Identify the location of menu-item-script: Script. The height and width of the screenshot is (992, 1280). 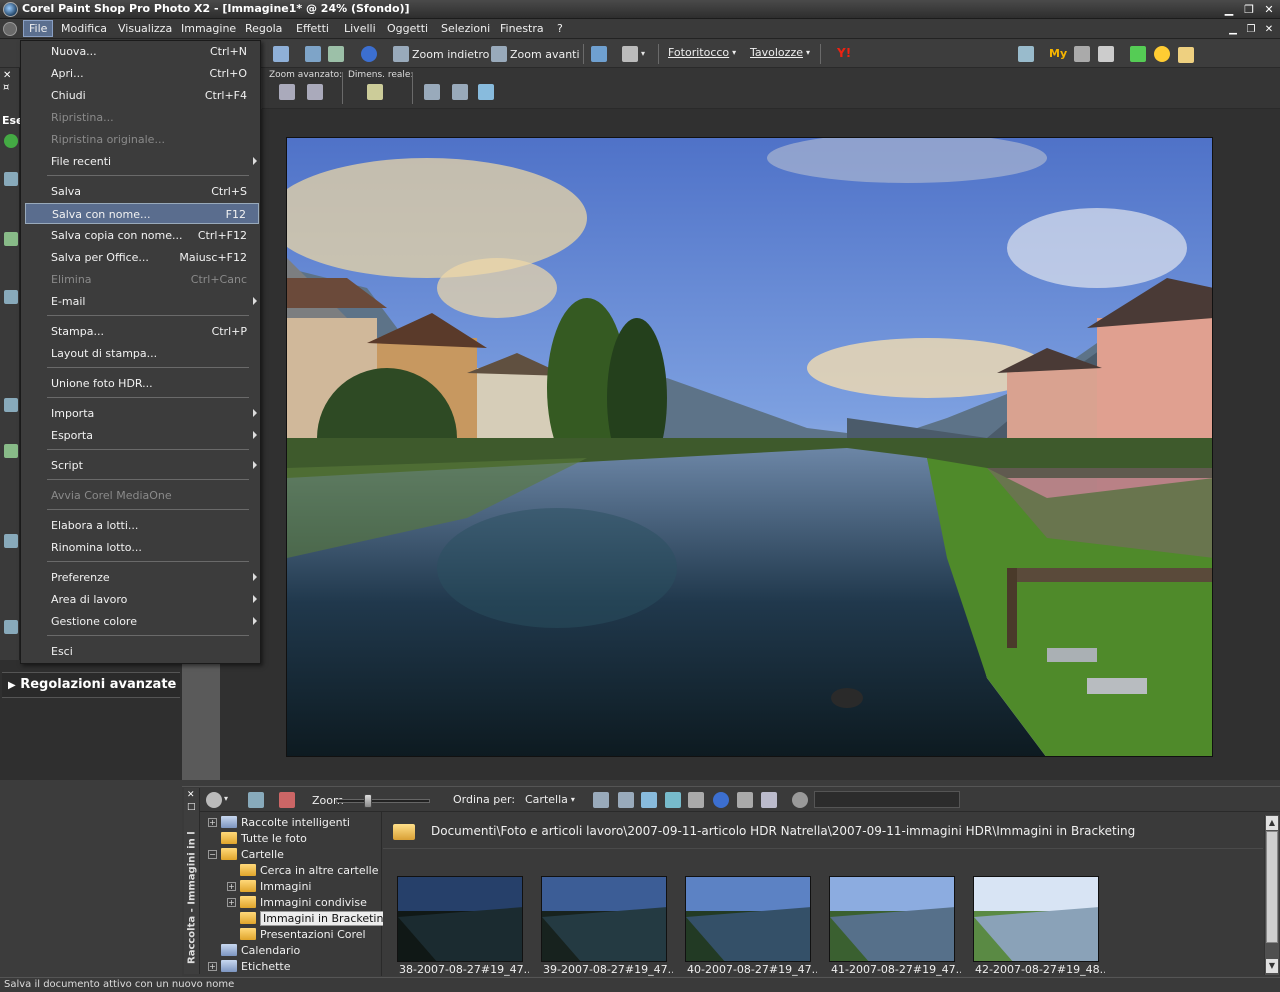
(142, 465).